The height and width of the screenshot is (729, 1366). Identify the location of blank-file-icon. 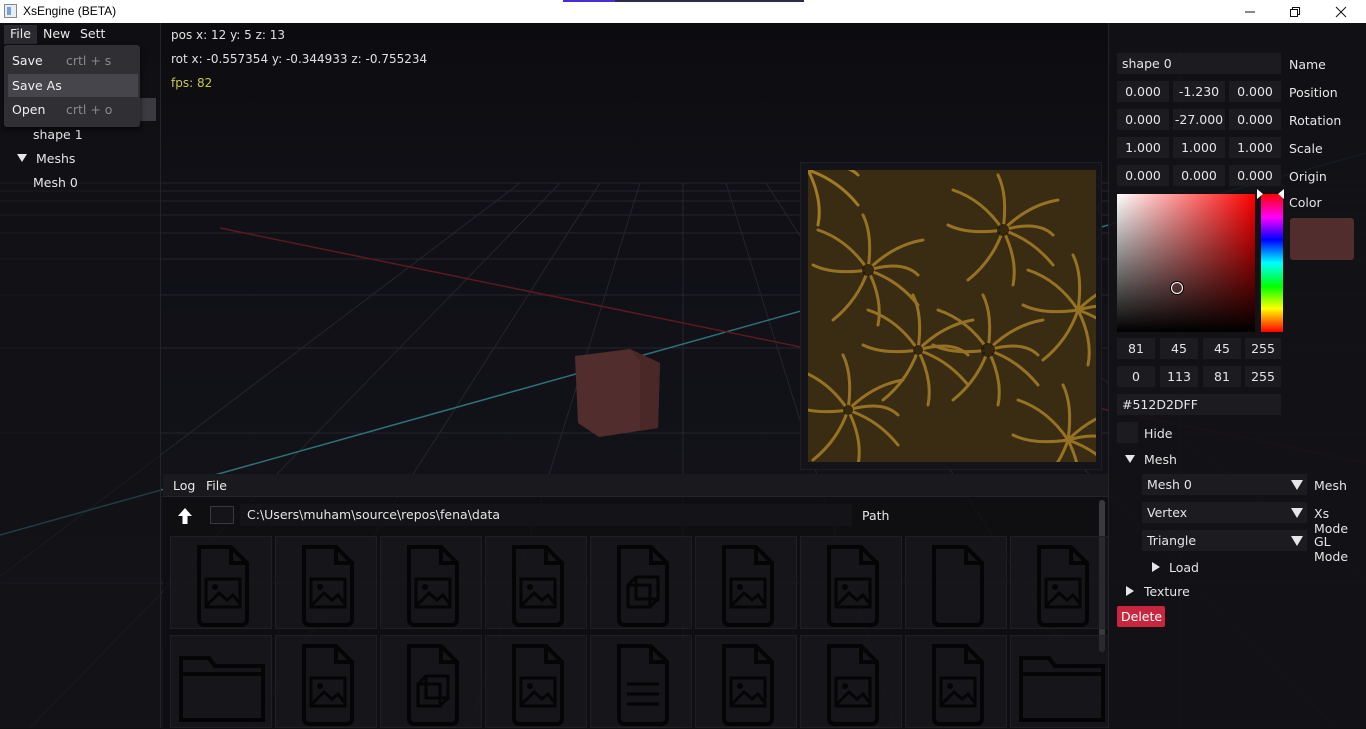
(958, 586).